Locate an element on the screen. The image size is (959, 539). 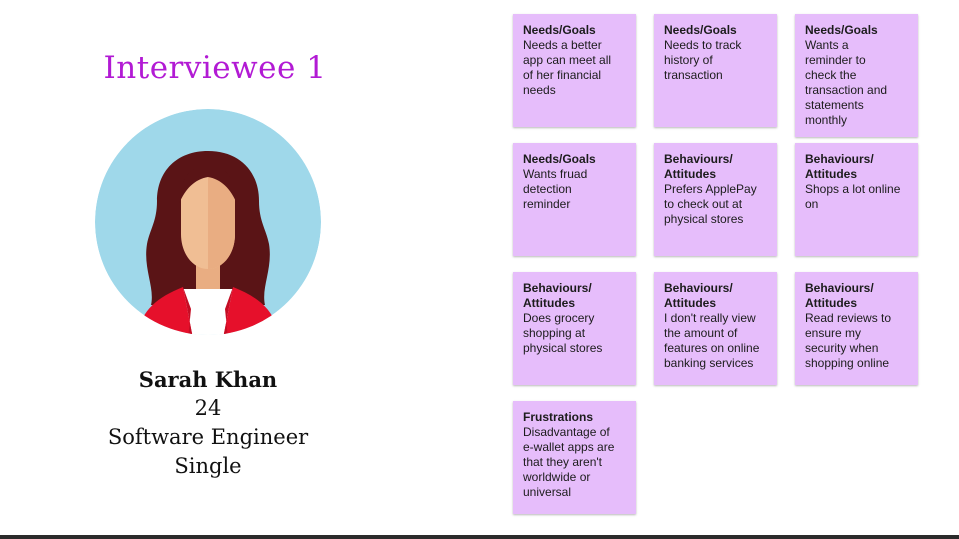
bottom-divider is located at coordinates (479, 537).